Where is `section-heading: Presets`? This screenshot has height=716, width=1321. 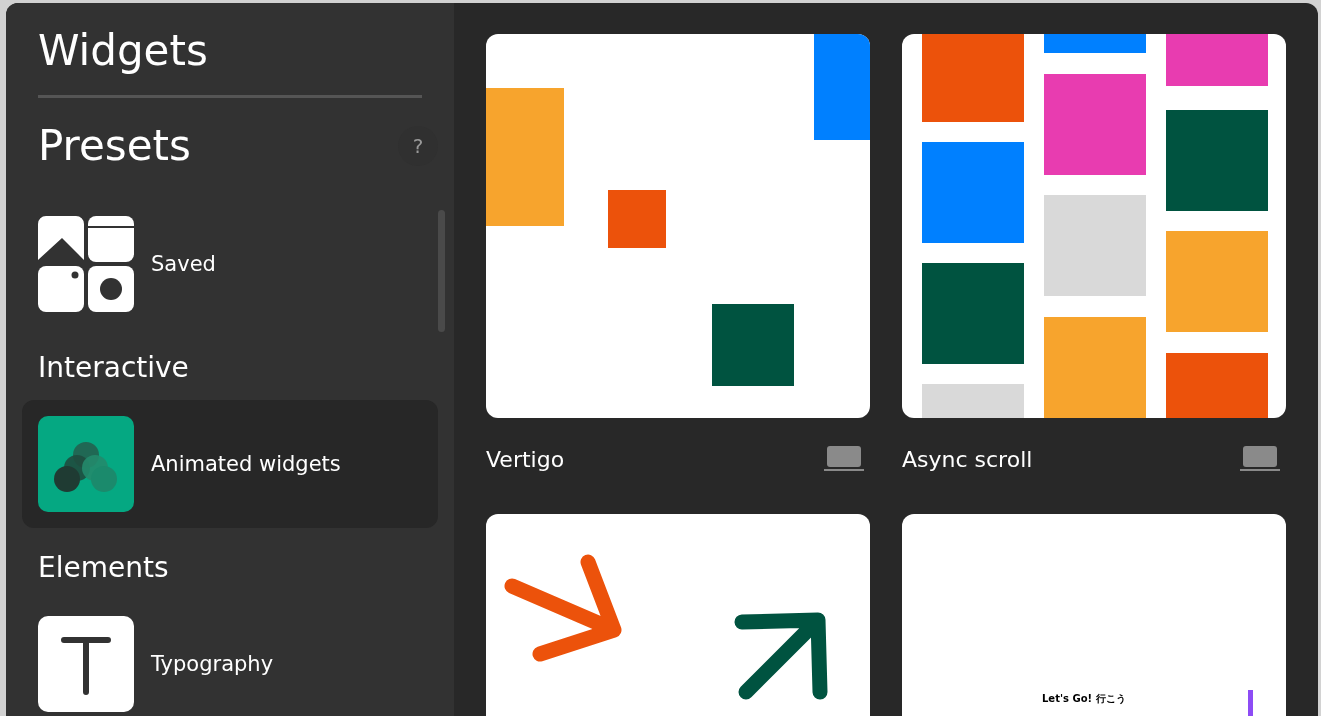 section-heading: Presets is located at coordinates (114, 146).